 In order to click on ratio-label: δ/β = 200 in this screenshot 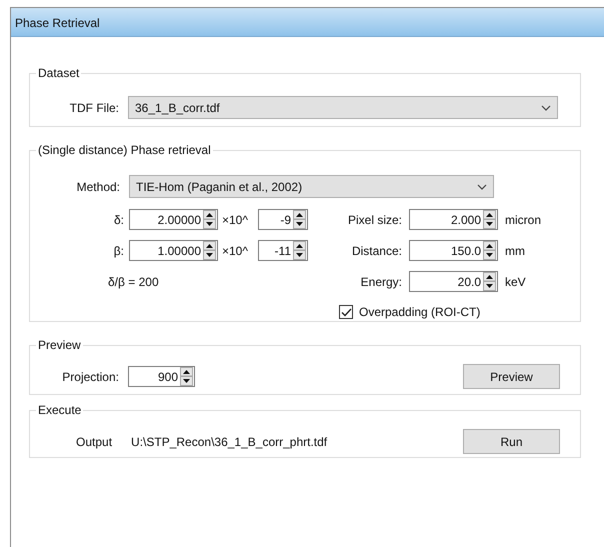, I will do `click(133, 282)`.